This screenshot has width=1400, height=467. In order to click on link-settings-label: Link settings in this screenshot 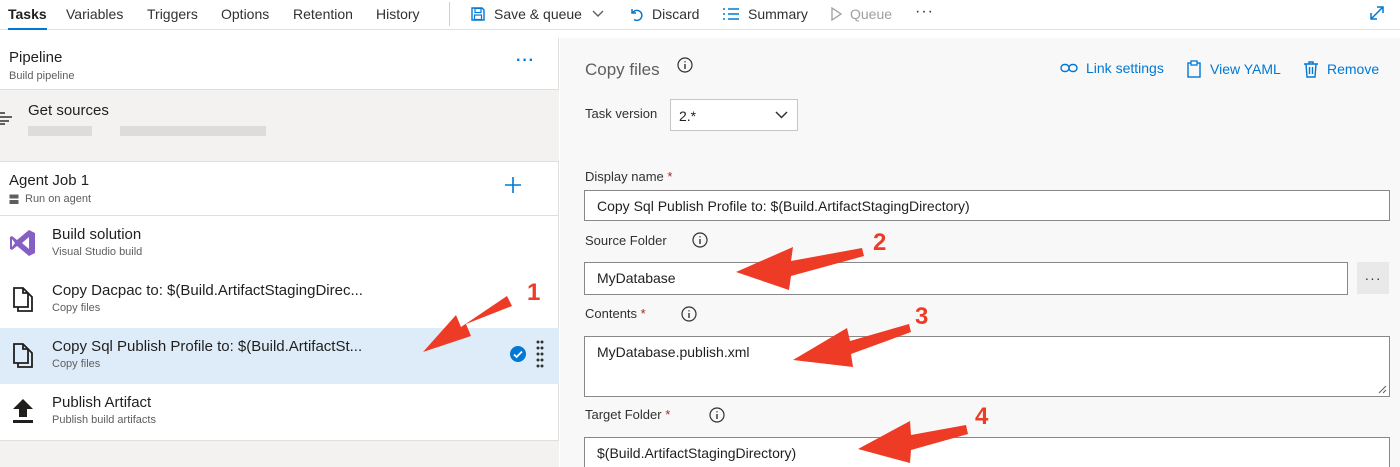, I will do `click(1125, 68)`.